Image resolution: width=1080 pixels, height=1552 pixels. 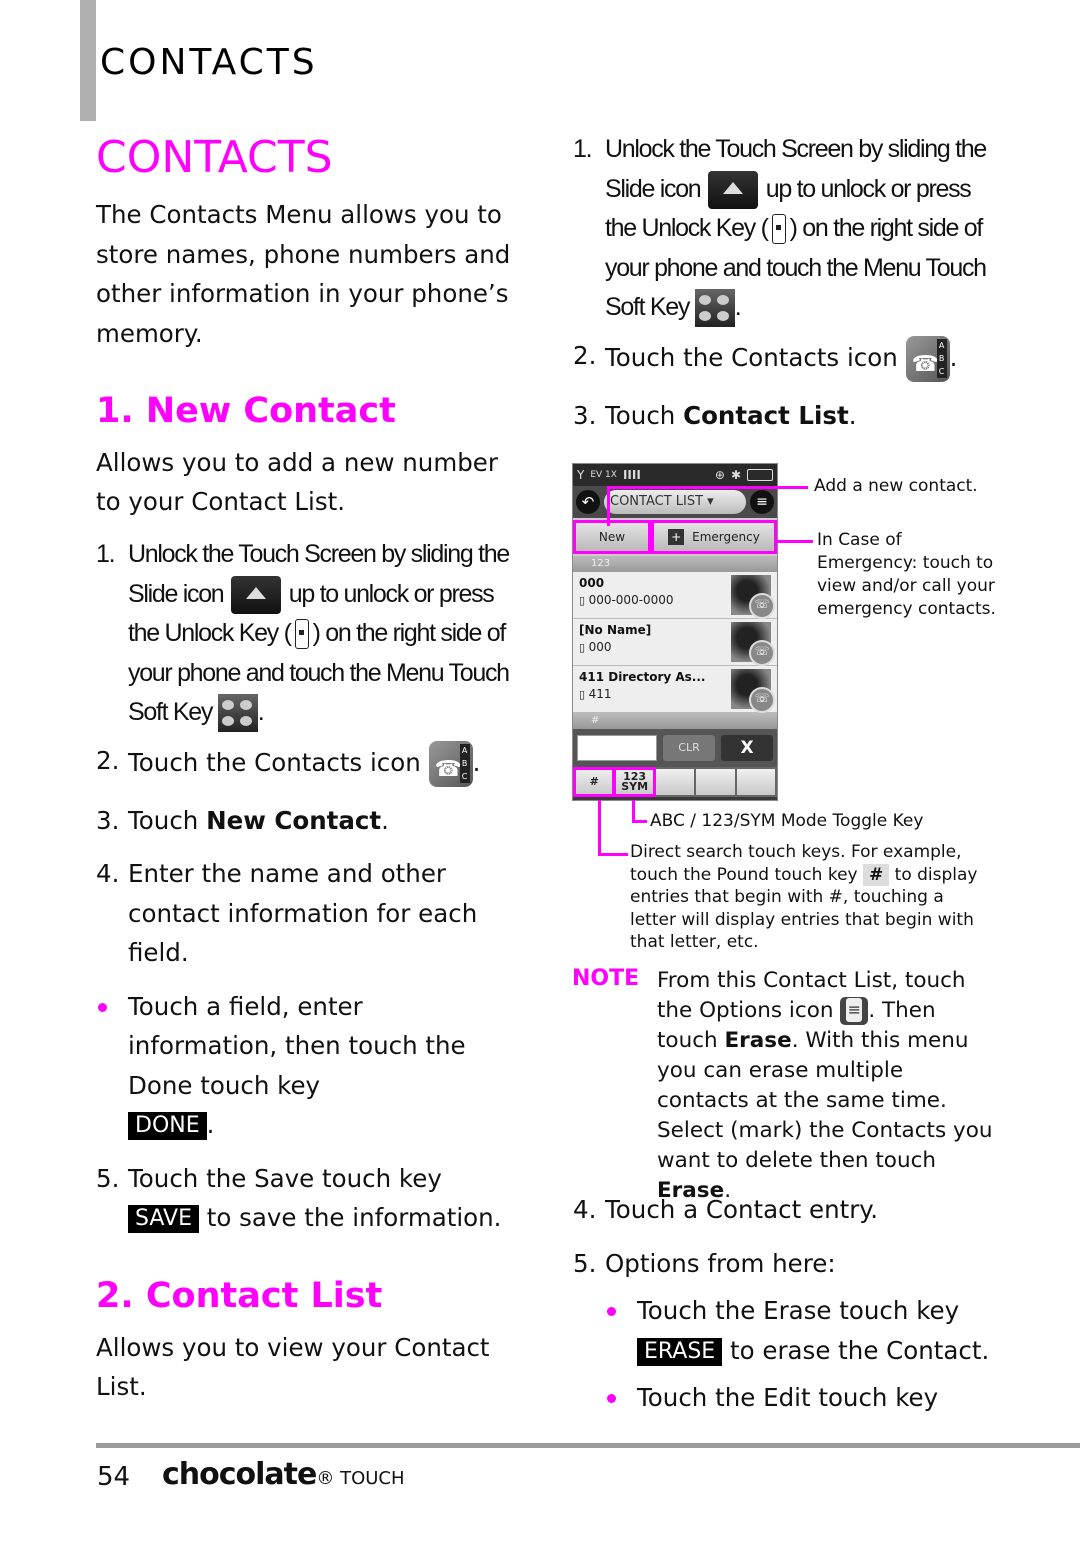 I want to click on step-text: Touch the Save touch key, so click(x=285, y=1178).